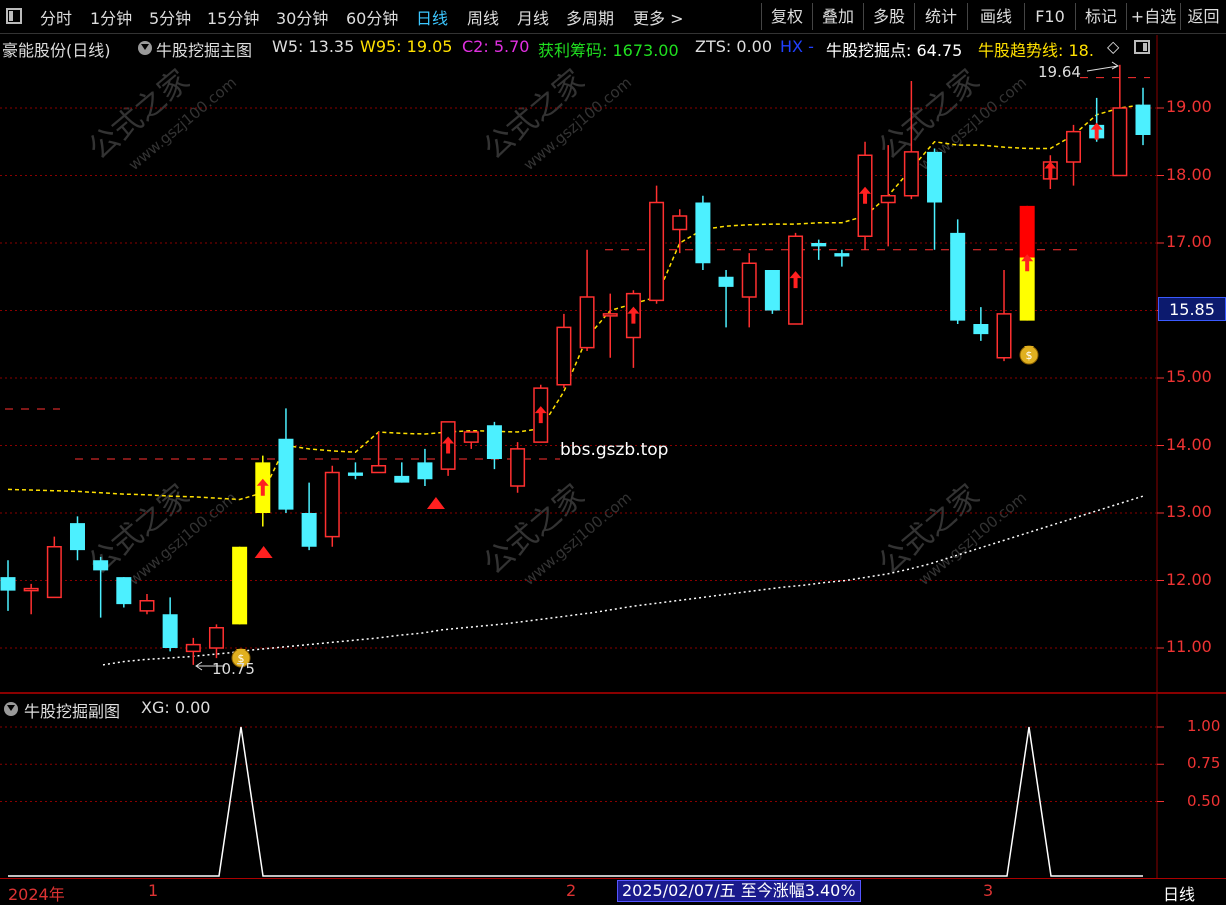 This screenshot has height=905, width=1226. What do you see at coordinates (36, 894) in the screenshot?
I see `date-label-year: 2024年` at bounding box center [36, 894].